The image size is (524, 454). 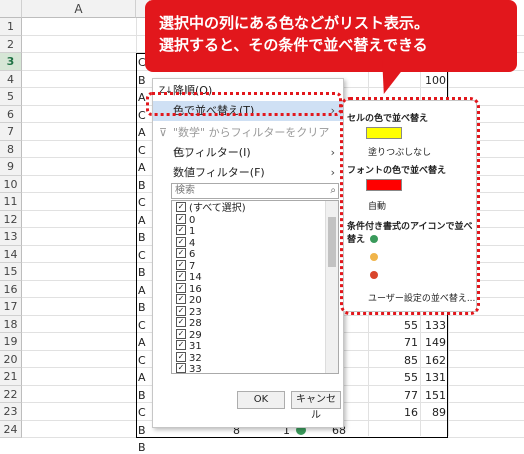 What do you see at coordinates (189, 358) in the screenshot?
I see `checklist-item: ✓ 32` at bounding box center [189, 358].